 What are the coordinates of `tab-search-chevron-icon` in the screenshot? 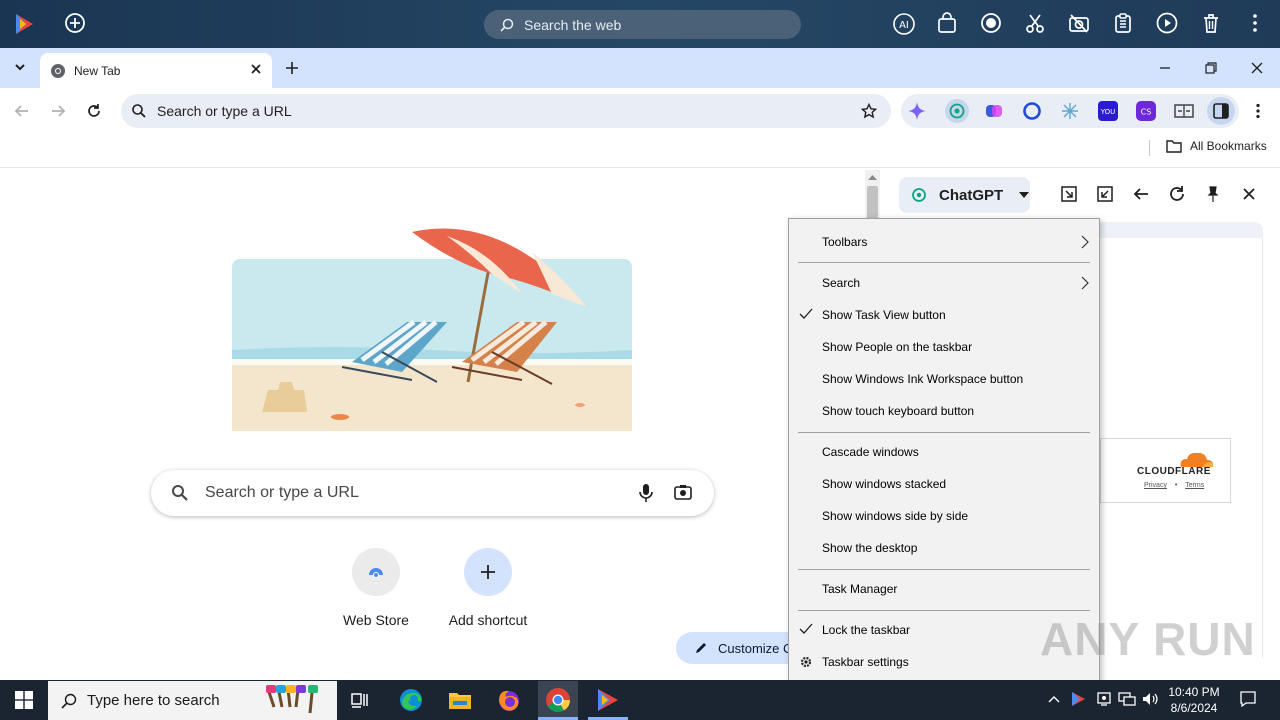 It's located at (20, 68).